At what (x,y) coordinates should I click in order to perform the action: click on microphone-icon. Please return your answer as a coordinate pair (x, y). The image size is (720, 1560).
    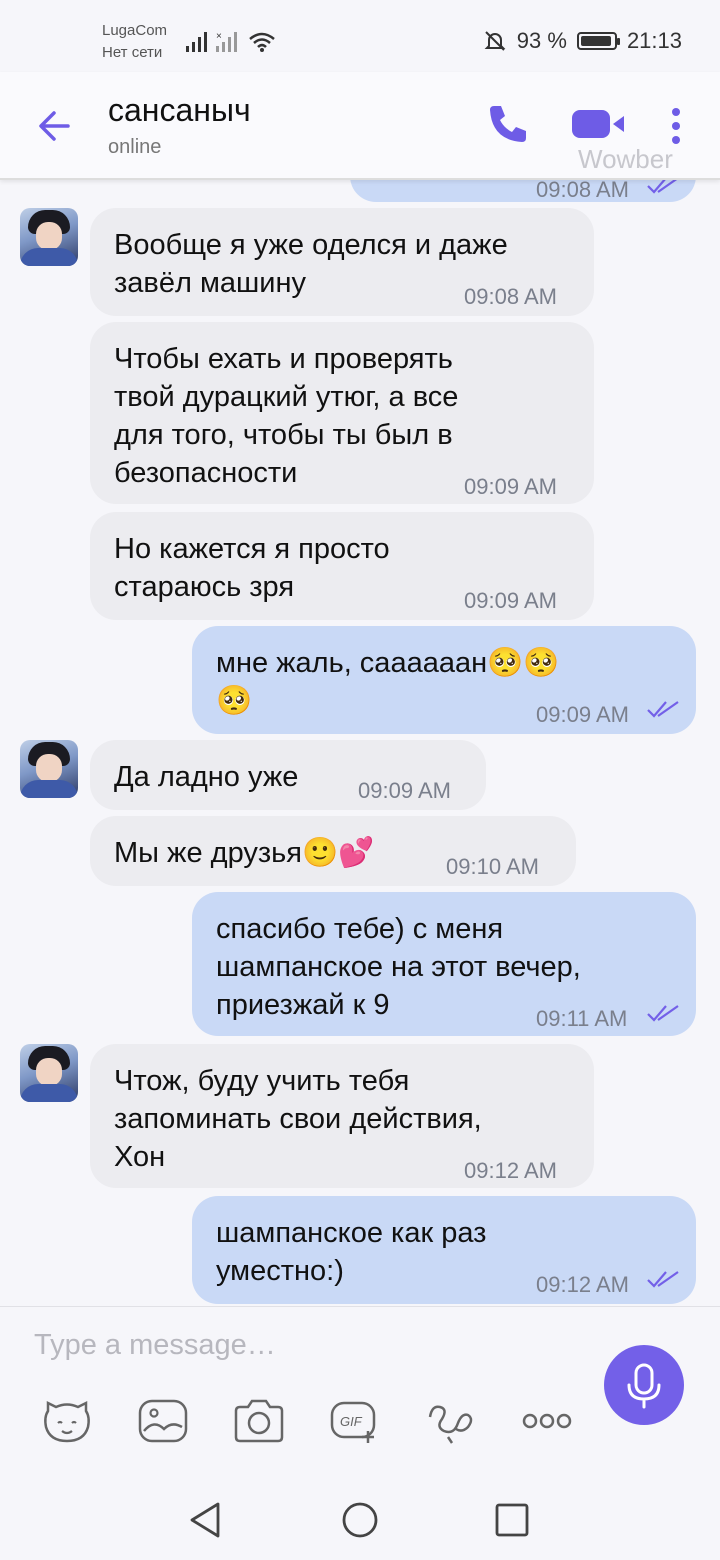
    Looking at the image, I should click on (644, 1386).